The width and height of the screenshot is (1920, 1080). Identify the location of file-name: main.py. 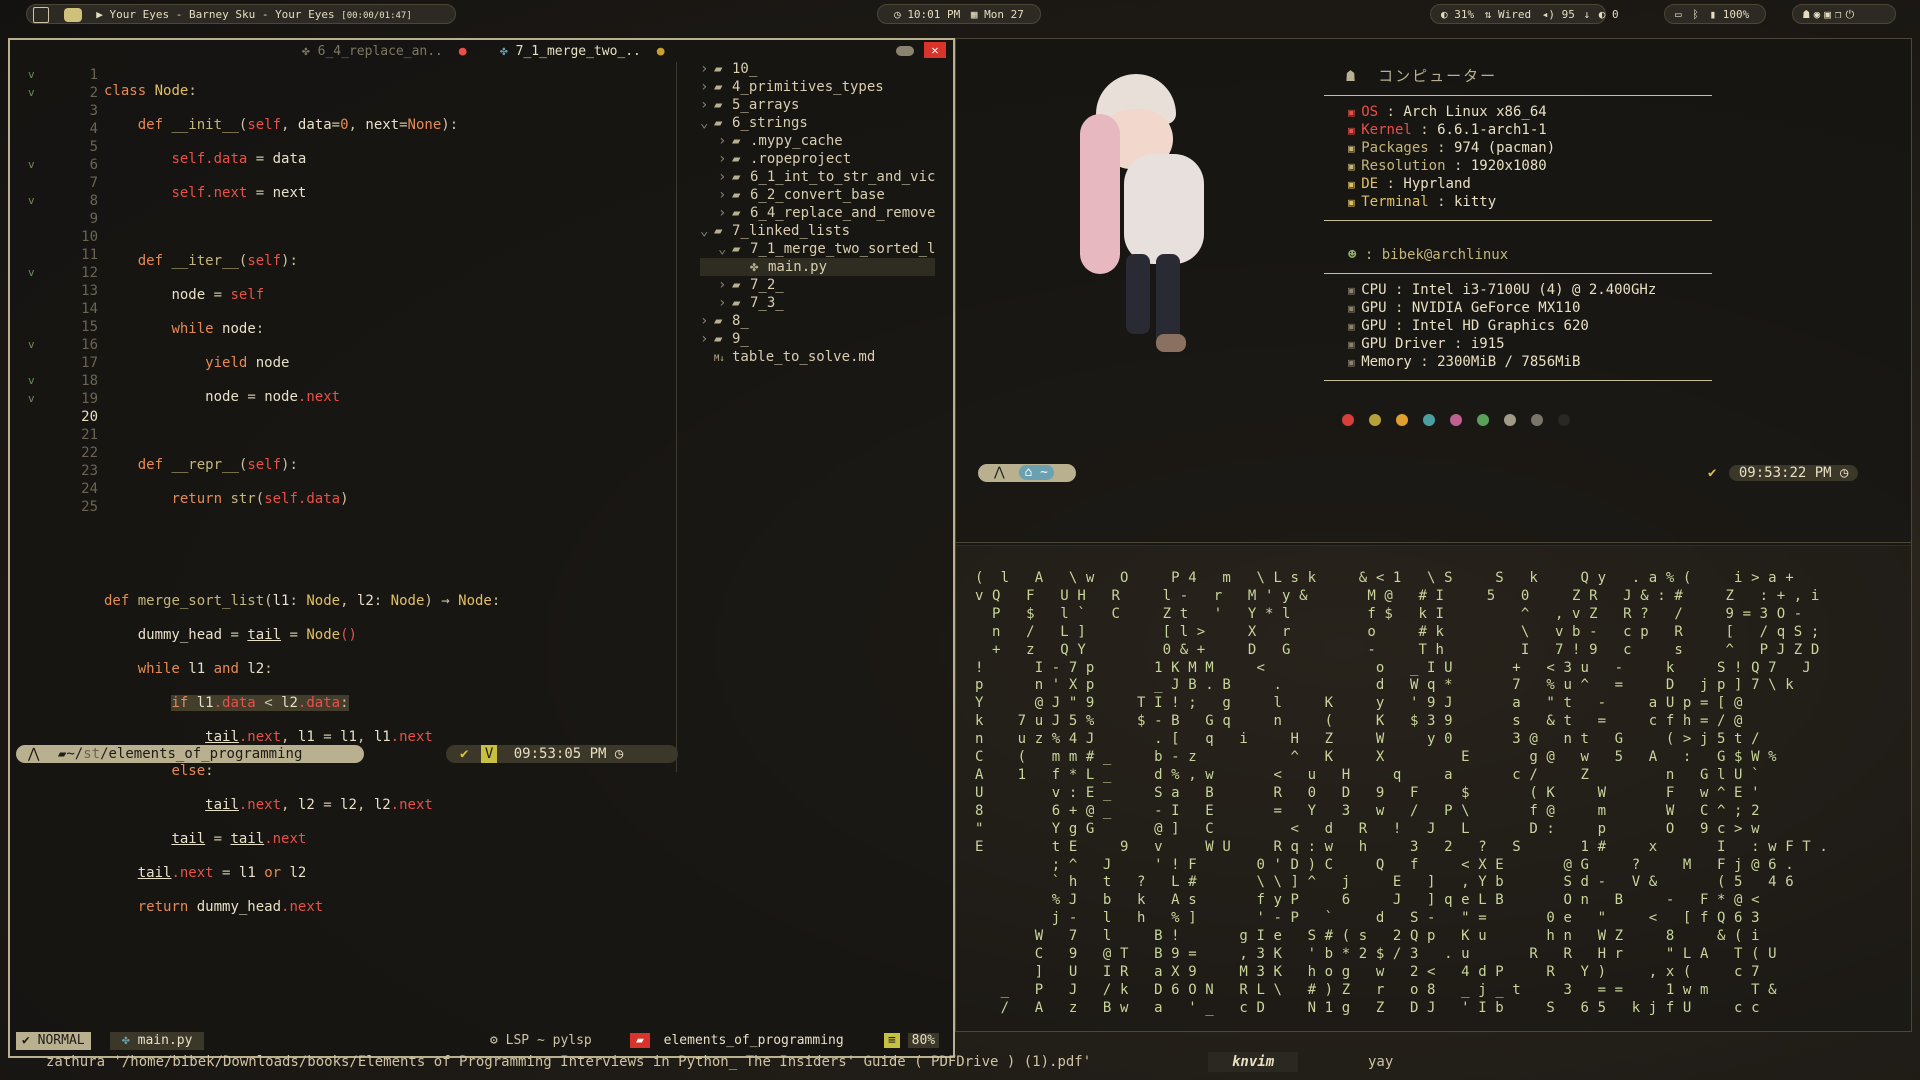
(165, 1040).